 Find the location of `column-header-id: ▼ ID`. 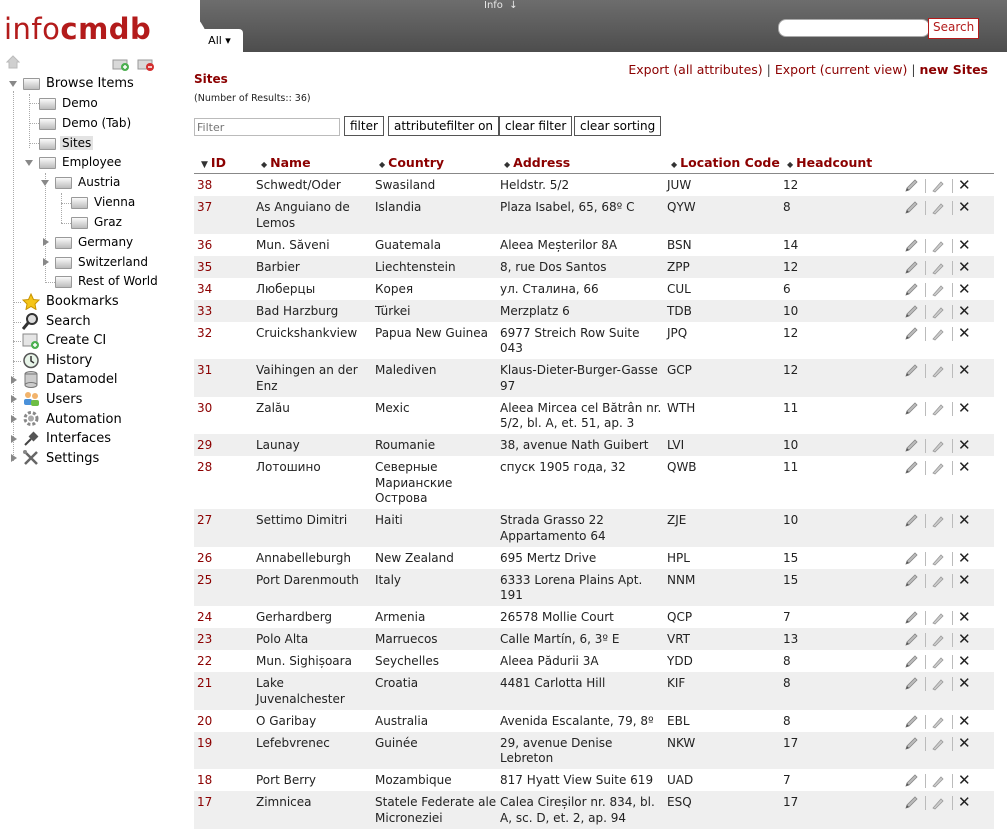

column-header-id: ▼ ID is located at coordinates (213, 162).